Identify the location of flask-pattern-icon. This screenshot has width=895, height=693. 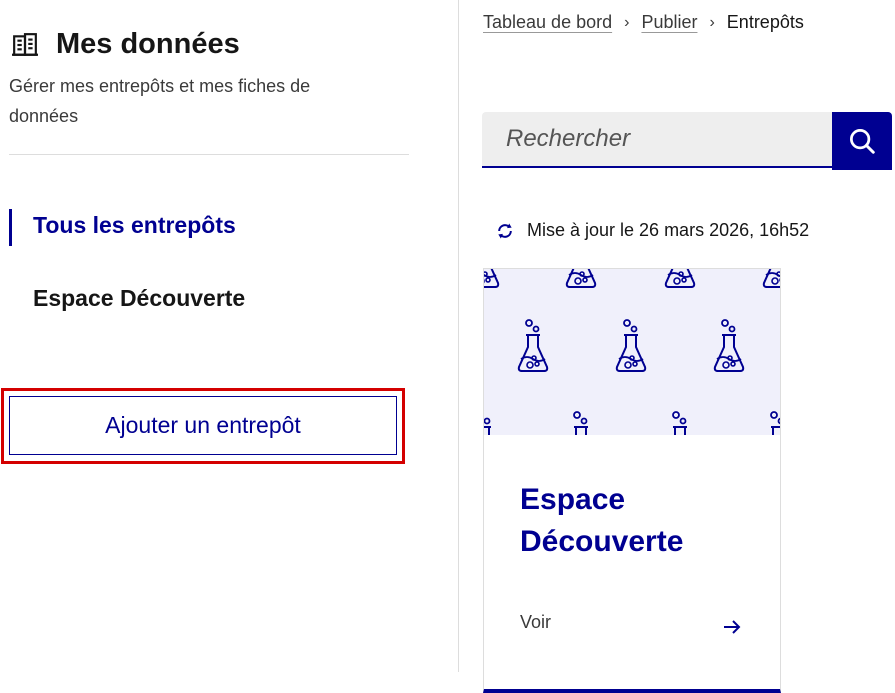
(632, 352).